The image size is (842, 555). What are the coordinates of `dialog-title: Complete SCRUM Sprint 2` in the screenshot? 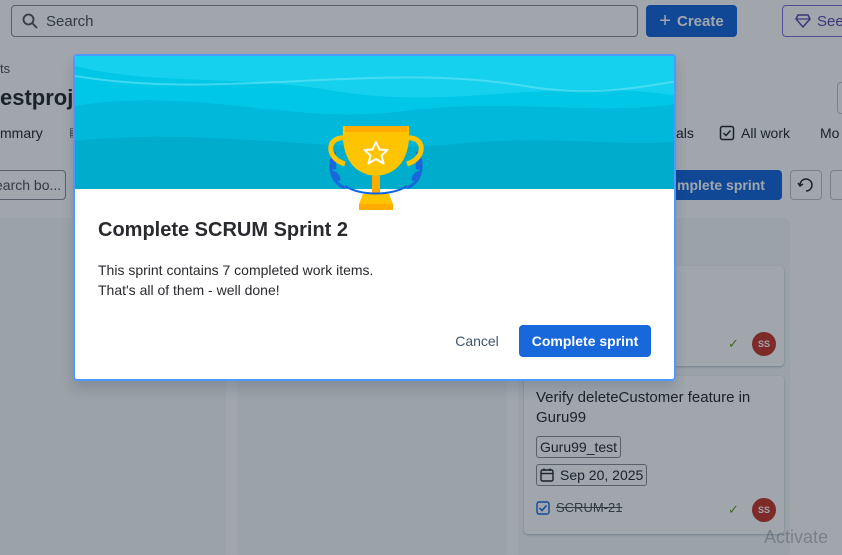 It's located at (223, 230).